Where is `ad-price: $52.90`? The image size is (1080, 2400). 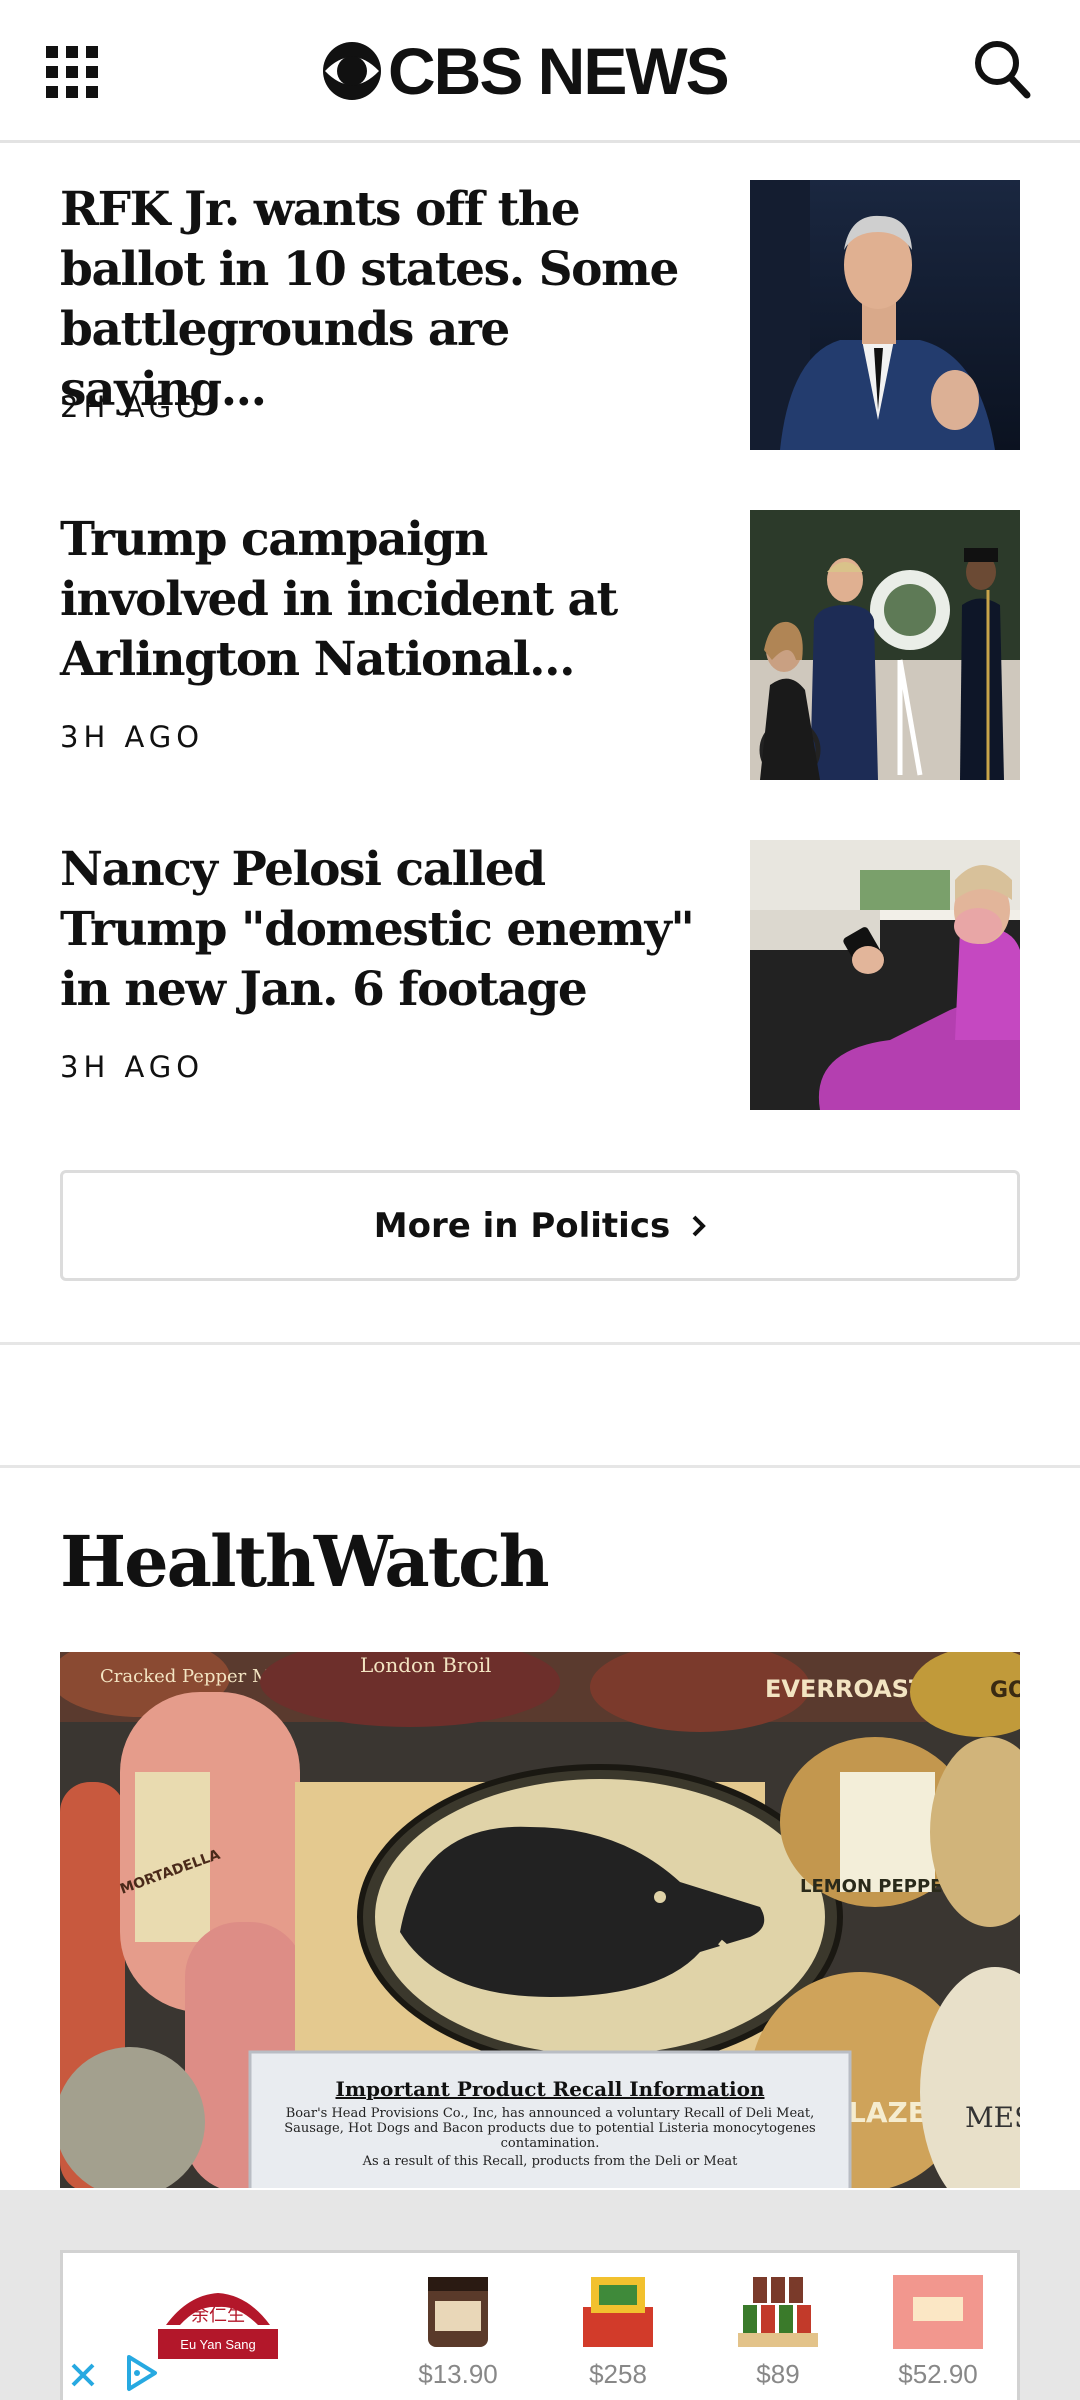 ad-price: $52.90 is located at coordinates (938, 2374).